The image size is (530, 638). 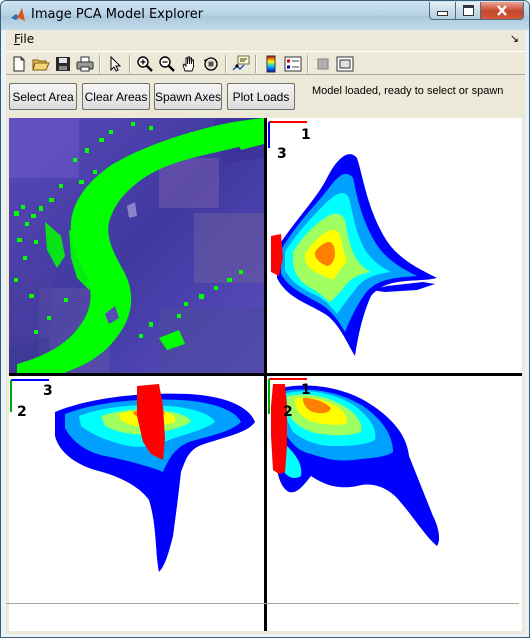 What do you see at coordinates (48, 391) in the screenshot?
I see `x-component-label: 3` at bounding box center [48, 391].